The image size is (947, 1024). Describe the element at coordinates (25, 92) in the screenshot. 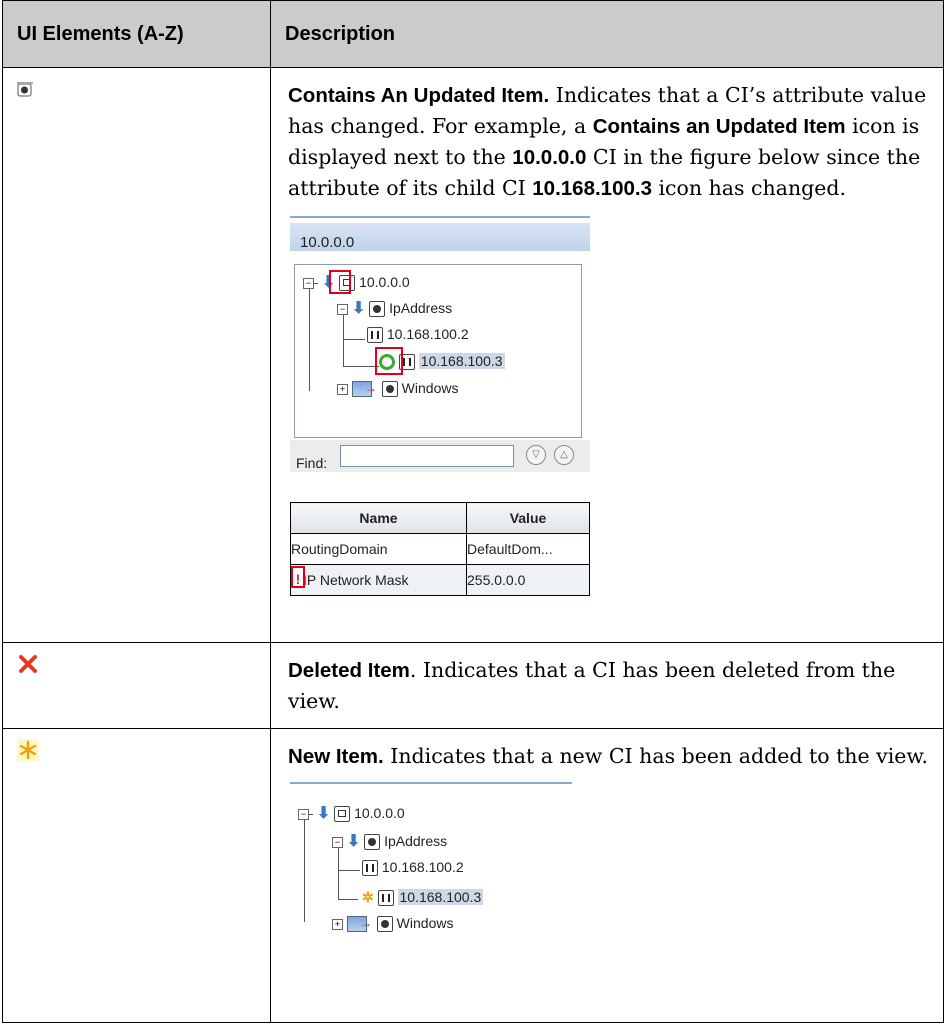

I see `contains-updated-item-icon` at that location.